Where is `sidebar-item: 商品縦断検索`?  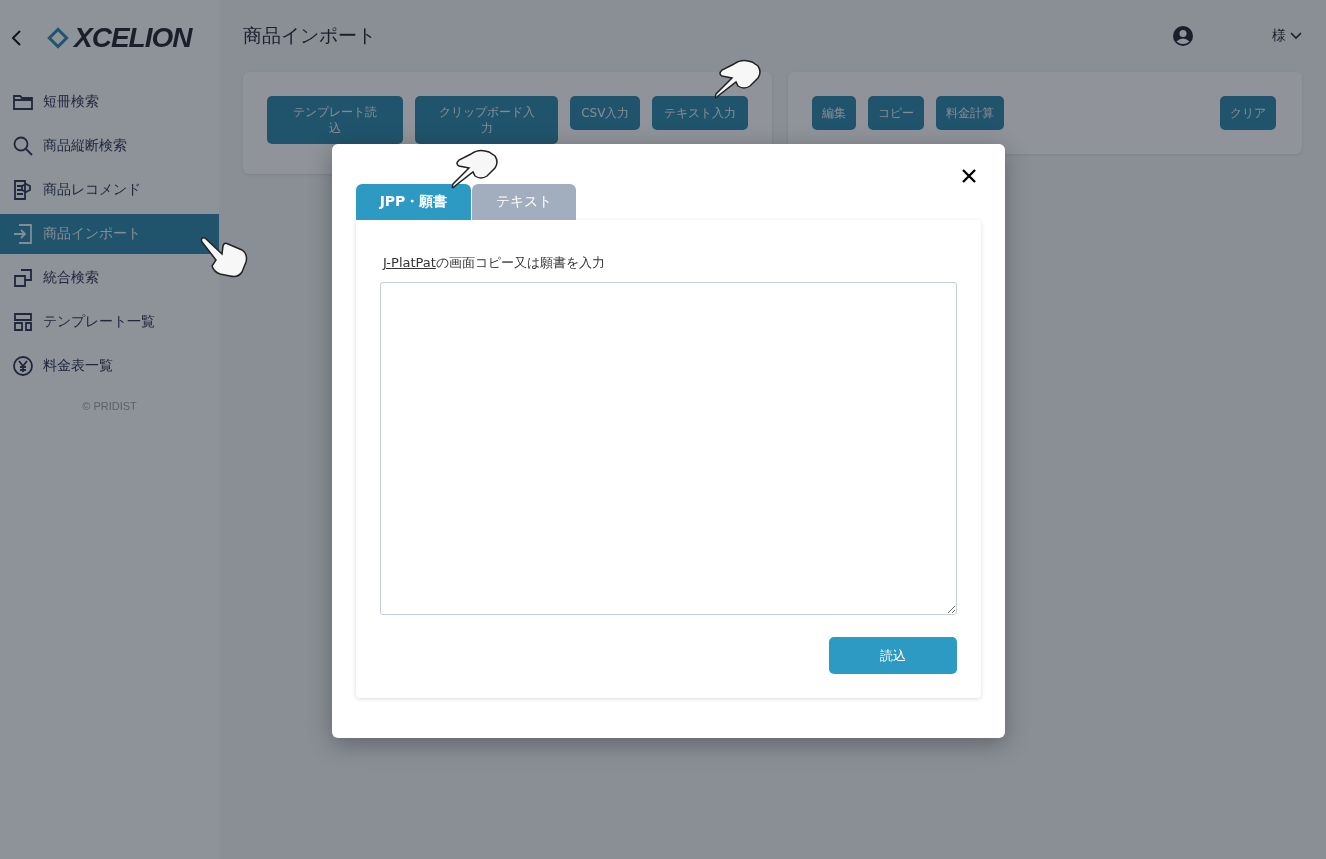 sidebar-item: 商品縦断検索 is located at coordinates (109, 146).